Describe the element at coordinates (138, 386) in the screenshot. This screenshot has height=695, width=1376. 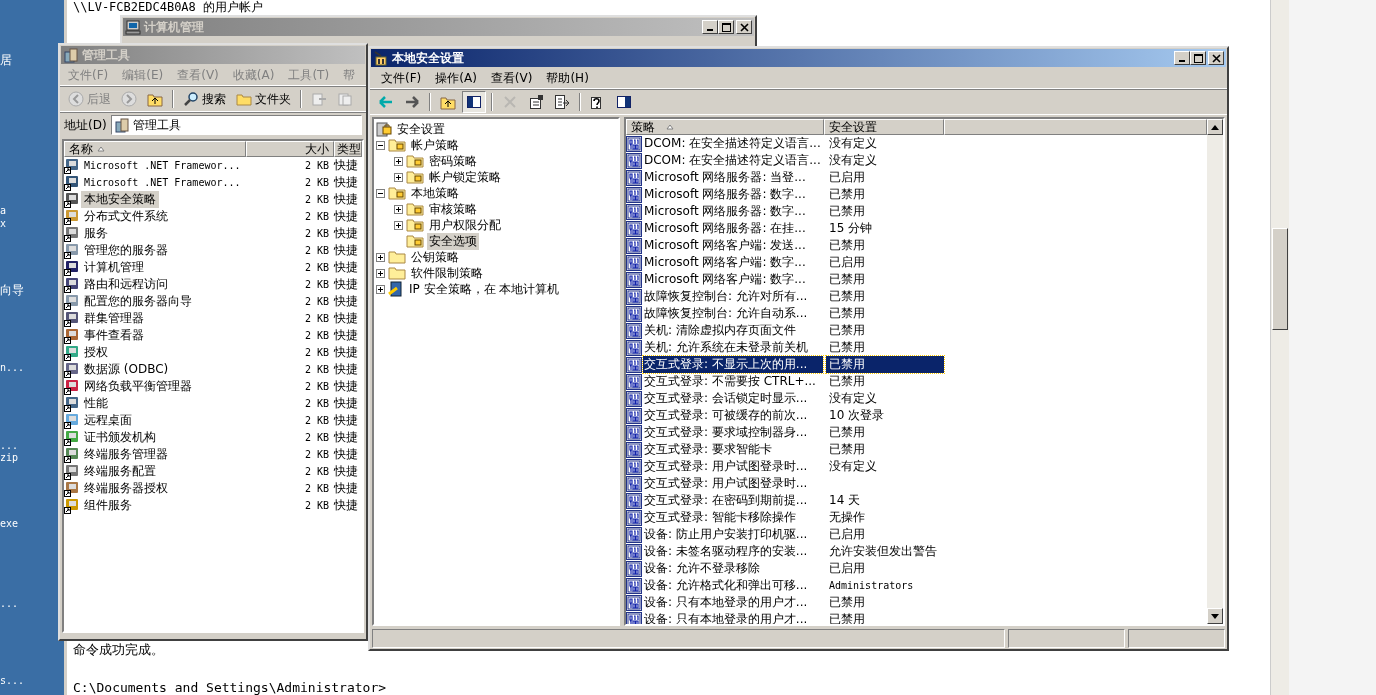
I see `file-name: 网络负载平衡管理器` at that location.